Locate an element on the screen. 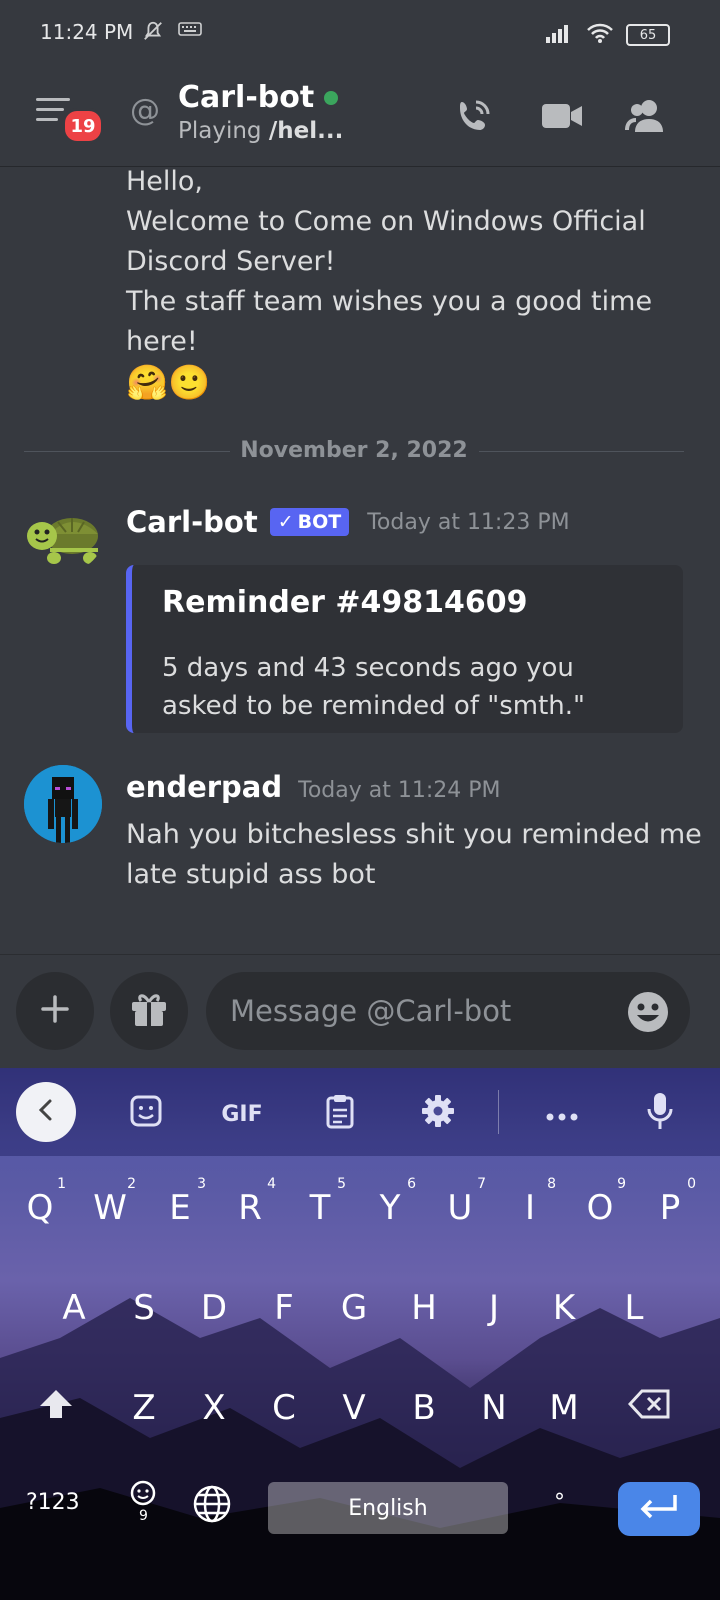 The height and width of the screenshot is (1600, 720). key-b: B is located at coordinates (424, 1408).